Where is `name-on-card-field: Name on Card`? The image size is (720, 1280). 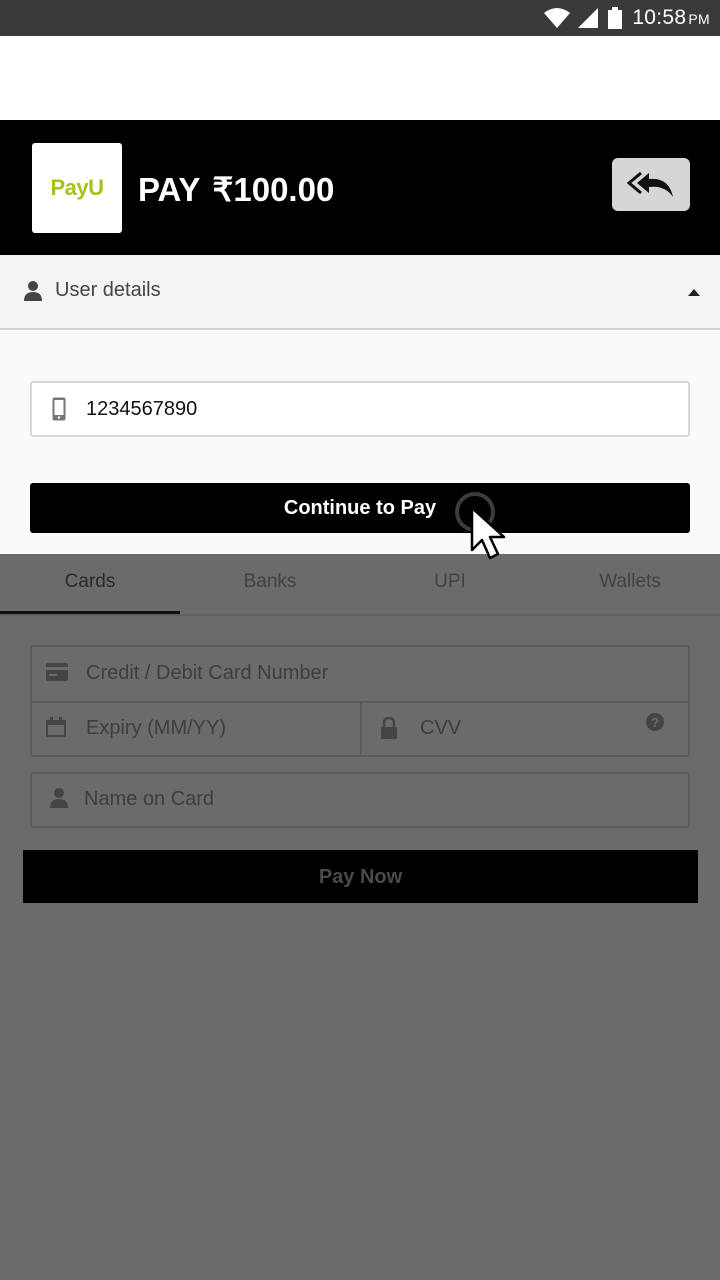 name-on-card-field: Name on Card is located at coordinates (360, 800).